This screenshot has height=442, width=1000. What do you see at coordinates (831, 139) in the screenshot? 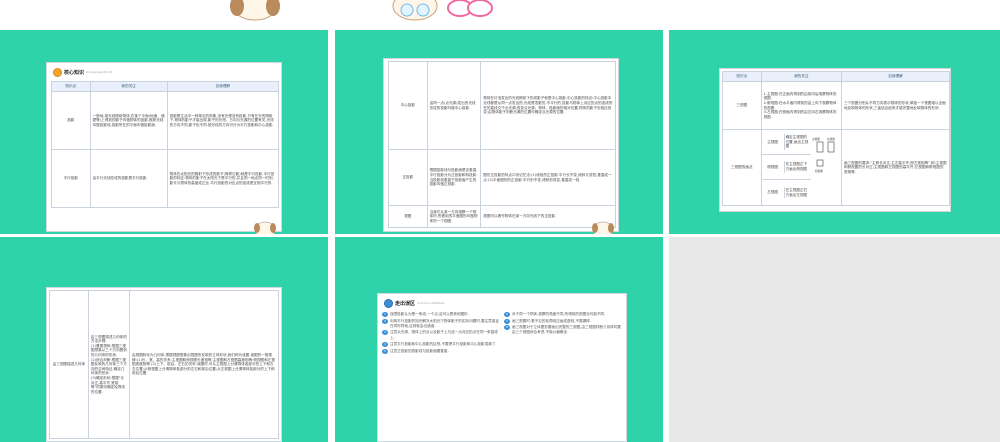
I see `view-label: 左视图` at bounding box center [831, 139].